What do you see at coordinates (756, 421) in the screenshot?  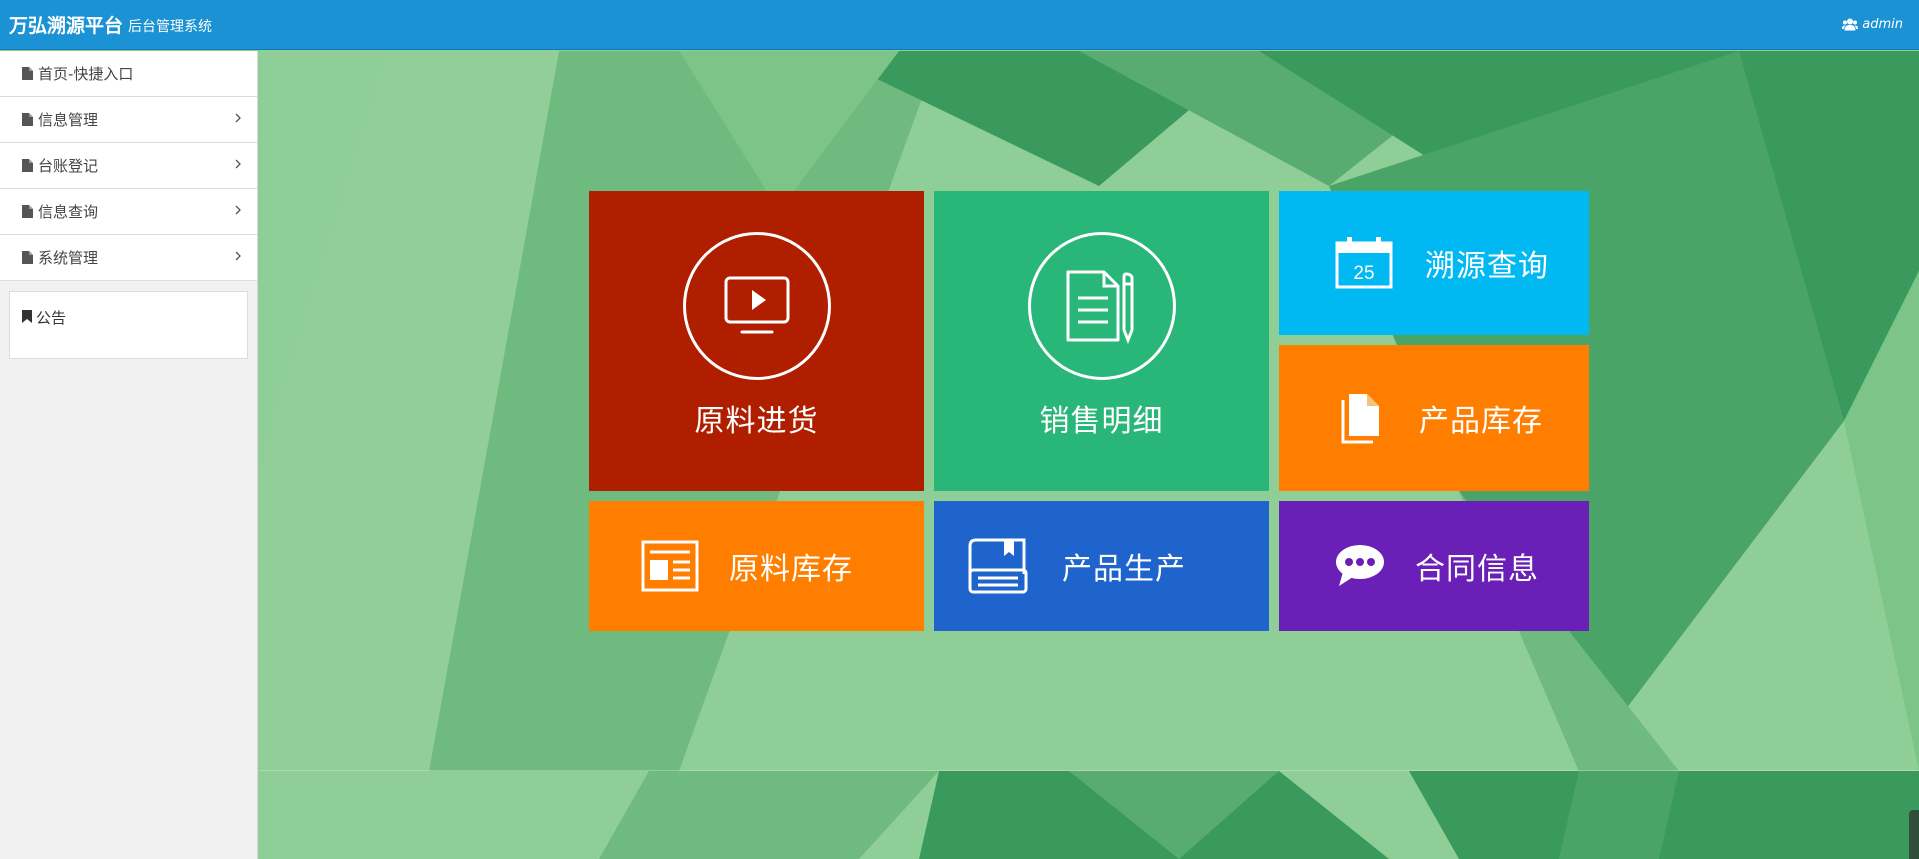 I see `tile-label: 原料进货` at bounding box center [756, 421].